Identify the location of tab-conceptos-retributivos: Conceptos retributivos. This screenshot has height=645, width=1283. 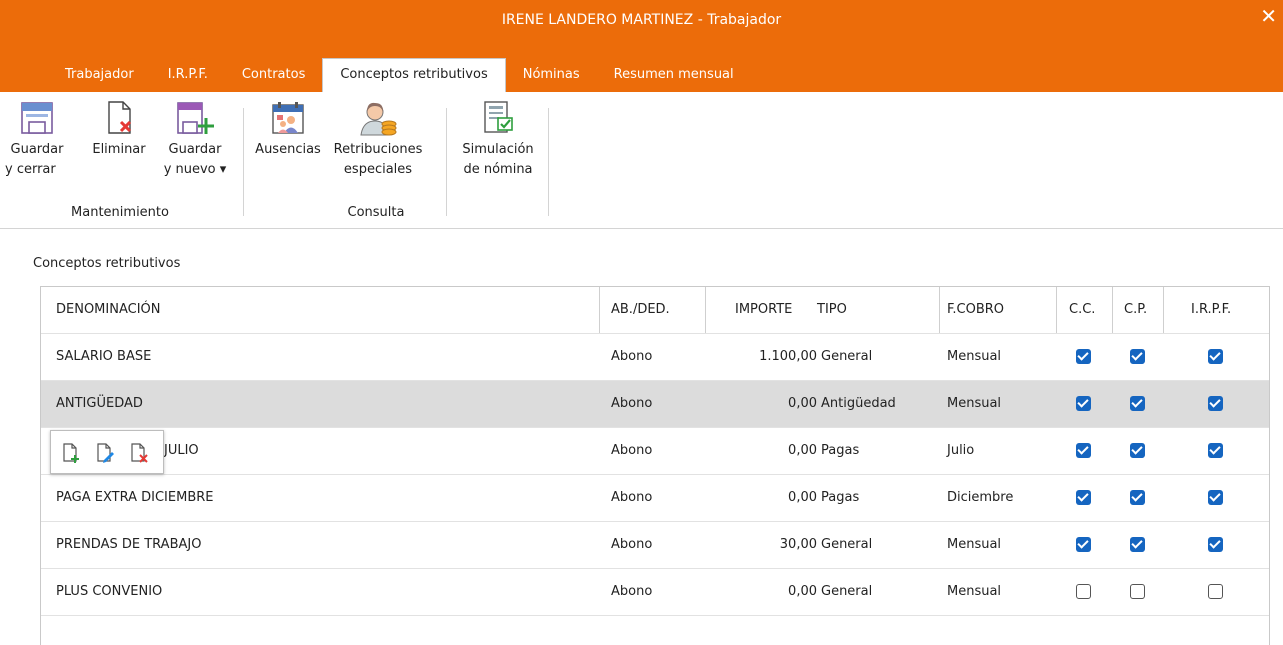
(414, 75).